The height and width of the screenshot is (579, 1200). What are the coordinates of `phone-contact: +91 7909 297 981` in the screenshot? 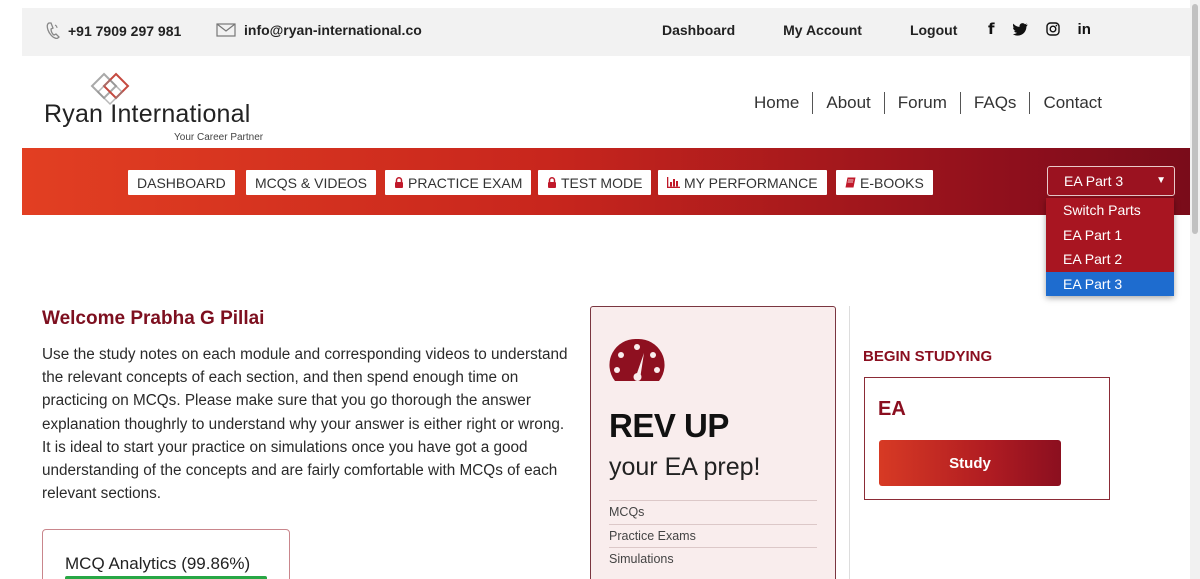 It's located at (113, 31).